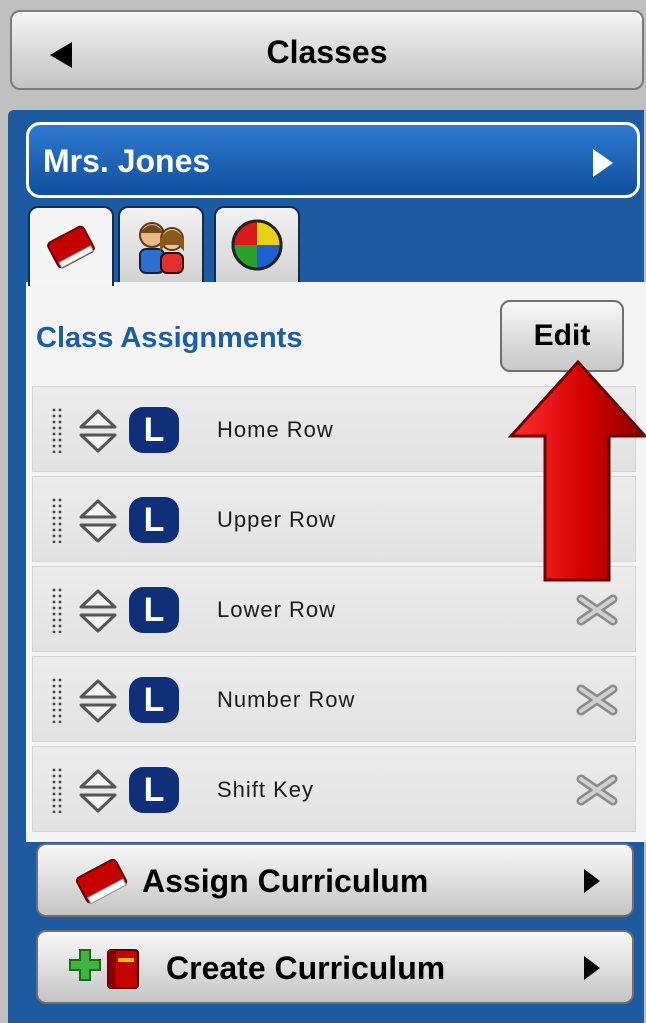  Describe the element at coordinates (85, 965) in the screenshot. I see `plus-icon` at that location.